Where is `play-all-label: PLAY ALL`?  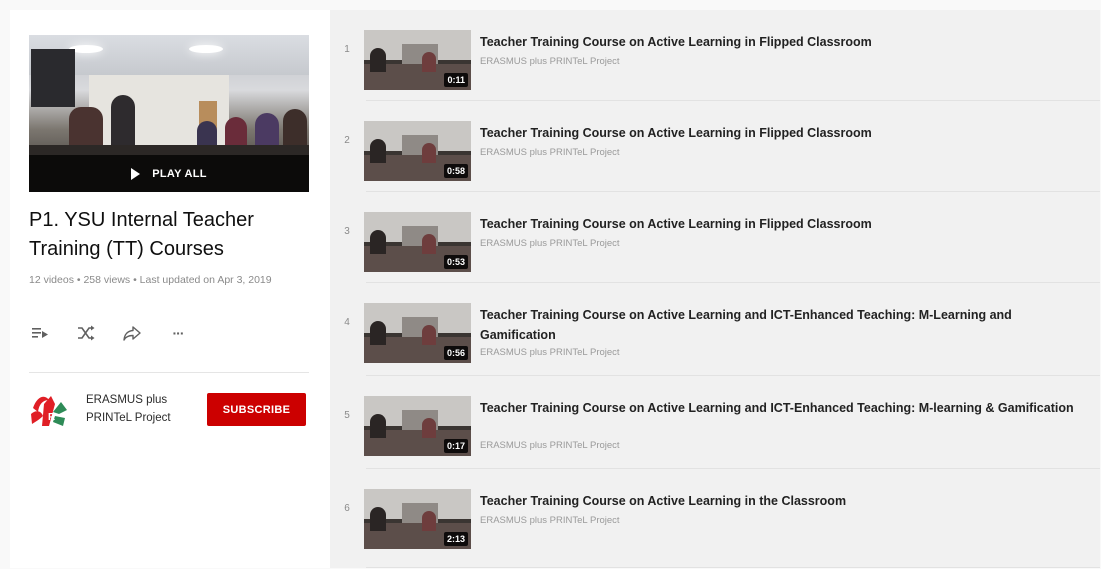 play-all-label: PLAY ALL is located at coordinates (179, 173).